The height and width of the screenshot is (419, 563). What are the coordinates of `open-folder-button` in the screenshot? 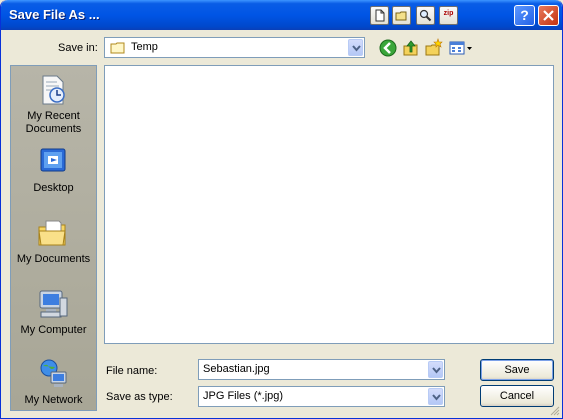 It's located at (401, 15).